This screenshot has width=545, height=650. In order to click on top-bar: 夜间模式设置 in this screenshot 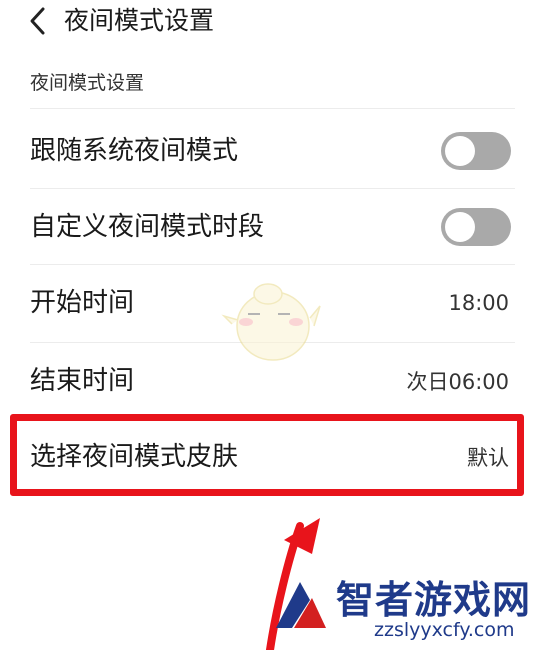, I will do `click(272, 23)`.